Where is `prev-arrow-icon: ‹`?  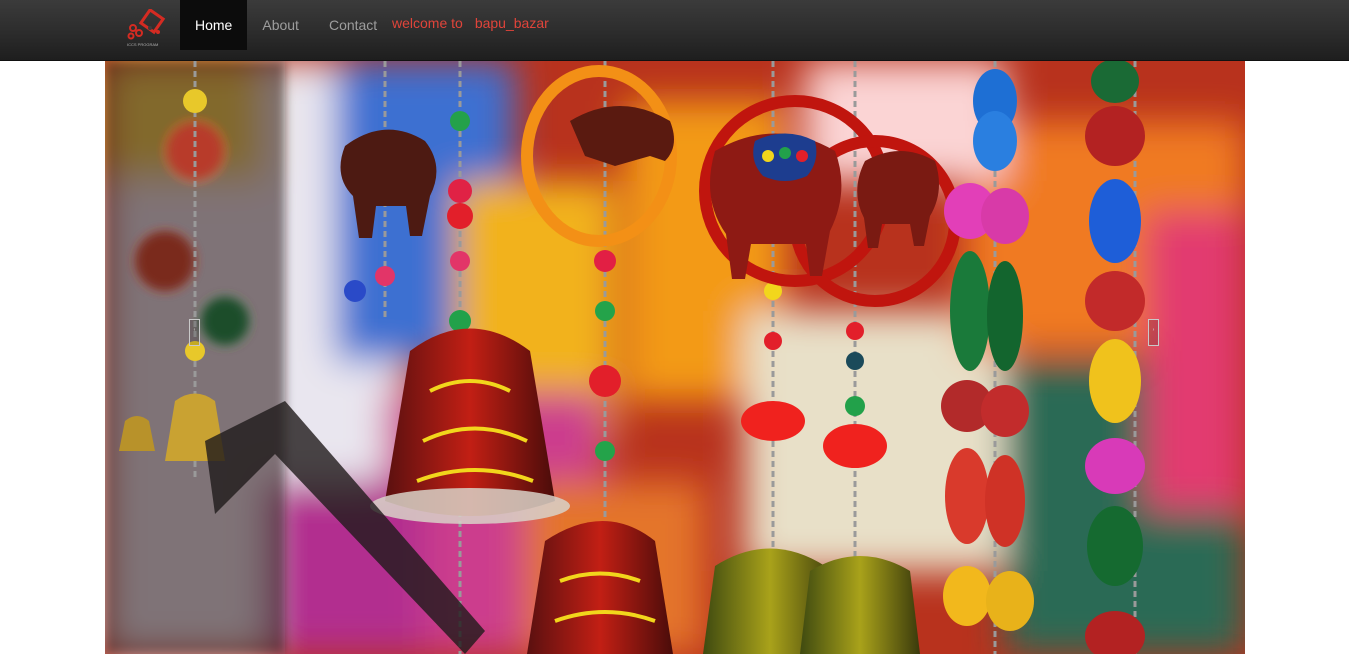 prev-arrow-icon: ‹ is located at coordinates (194, 330).